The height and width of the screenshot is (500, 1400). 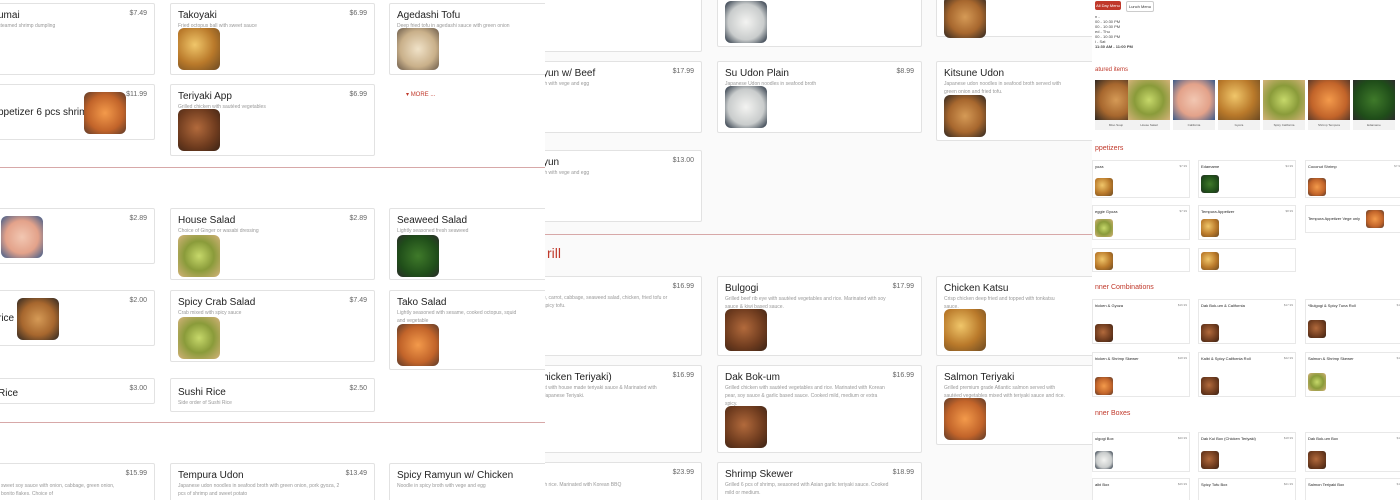 What do you see at coordinates (1352, 452) in the screenshot?
I see `menu-card: Dak Bok-um Box $1` at bounding box center [1352, 452].